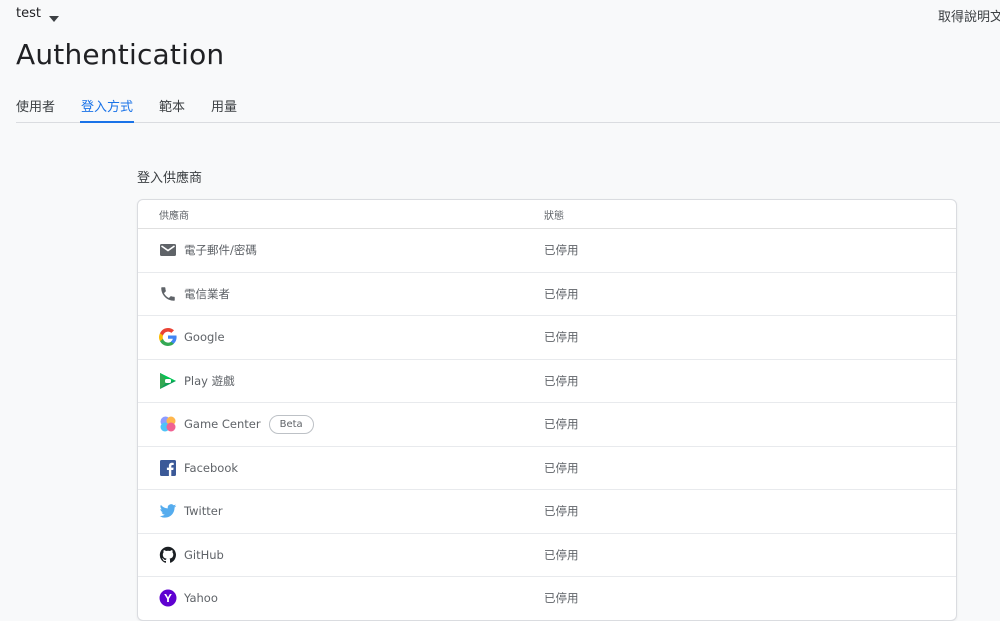 The width and height of the screenshot is (1000, 621). Describe the element at coordinates (211, 467) in the screenshot. I see `provider-name: Facebook` at that location.